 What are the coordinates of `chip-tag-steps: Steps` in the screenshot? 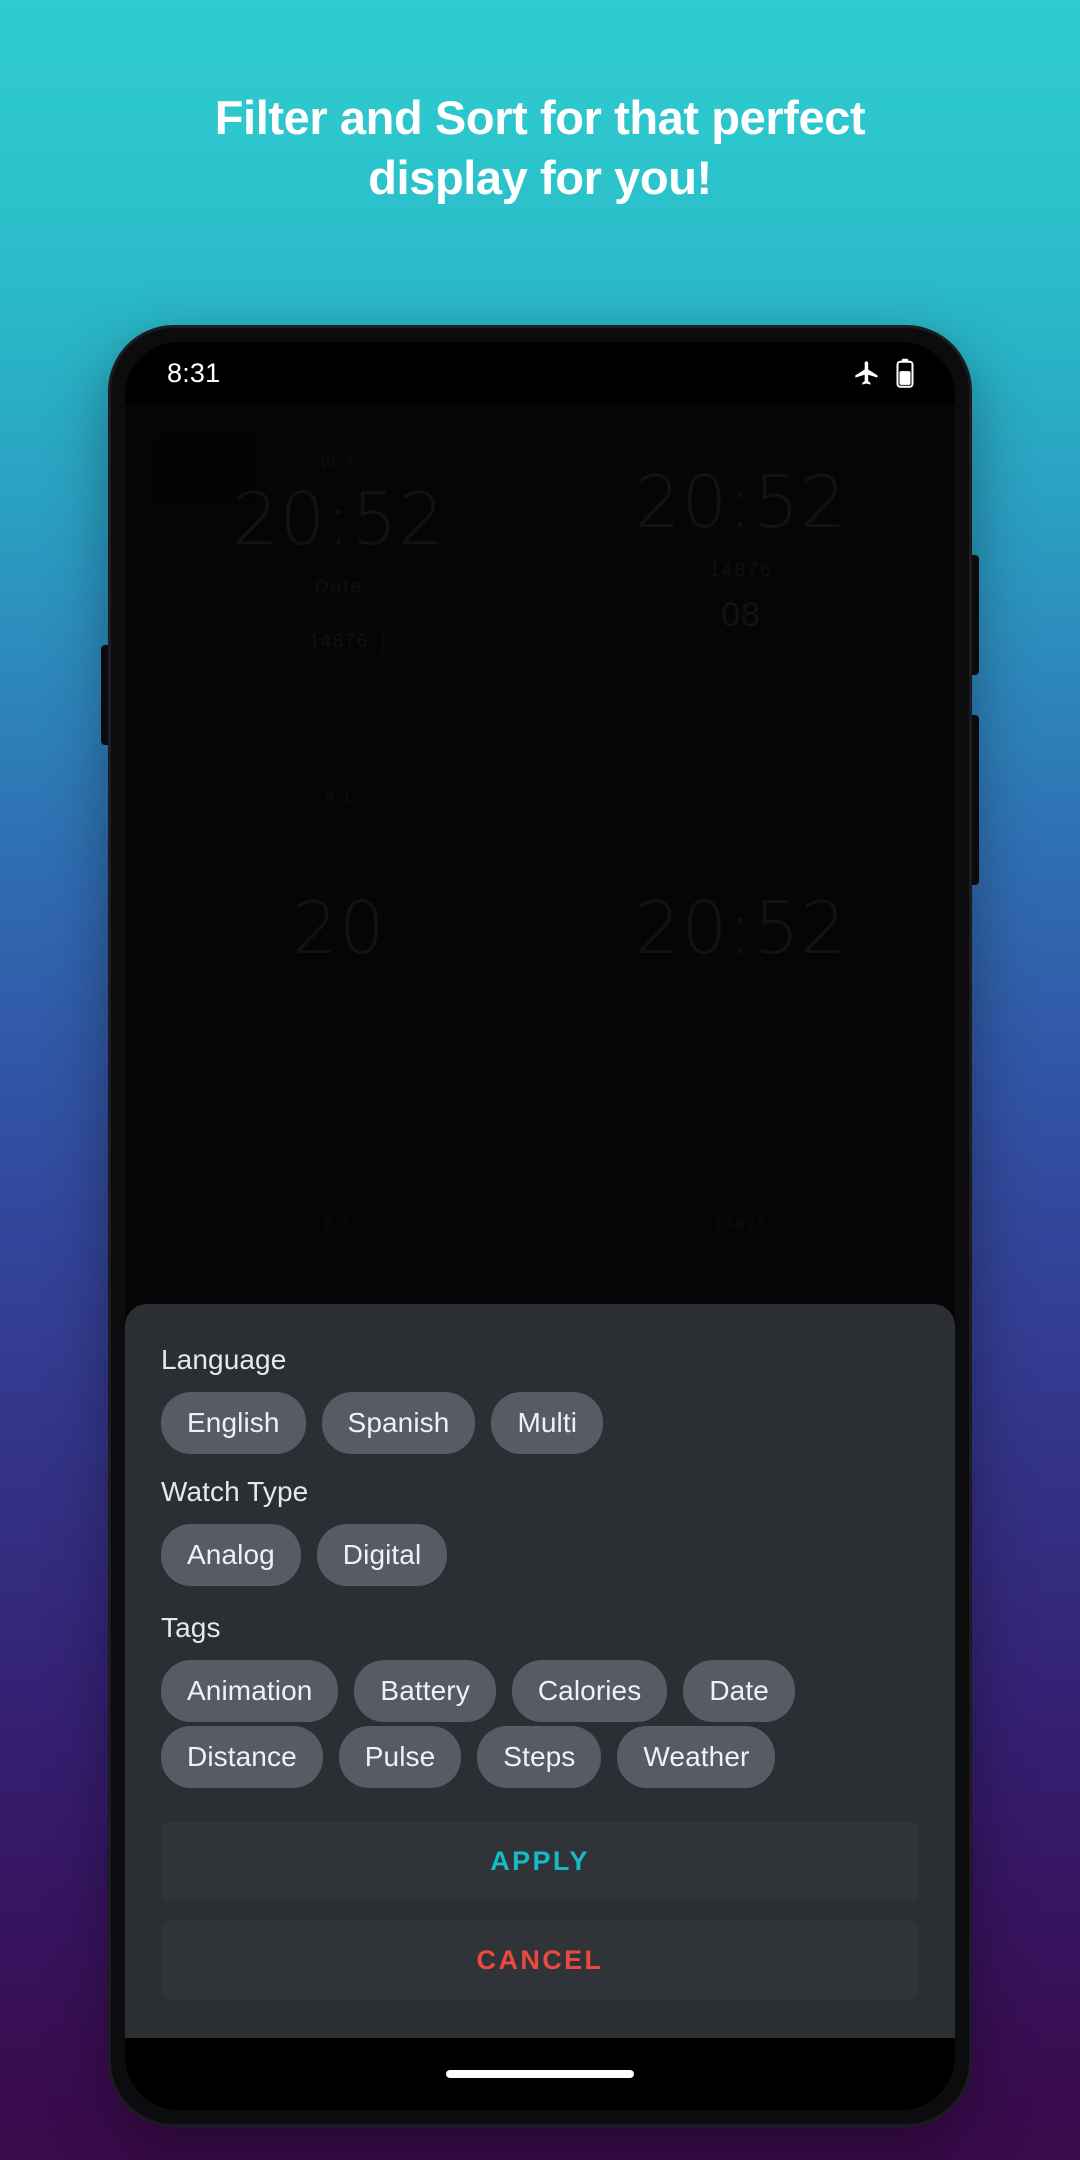 It's located at (539, 1757).